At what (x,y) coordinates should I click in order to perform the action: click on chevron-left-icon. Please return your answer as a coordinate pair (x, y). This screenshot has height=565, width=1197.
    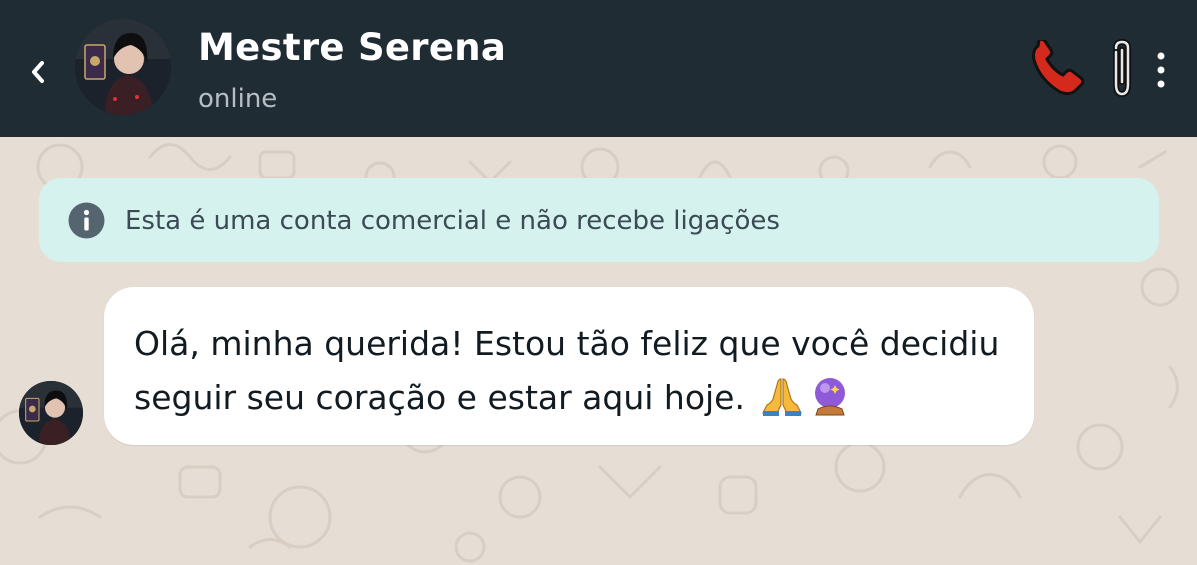
    Looking at the image, I should click on (38, 72).